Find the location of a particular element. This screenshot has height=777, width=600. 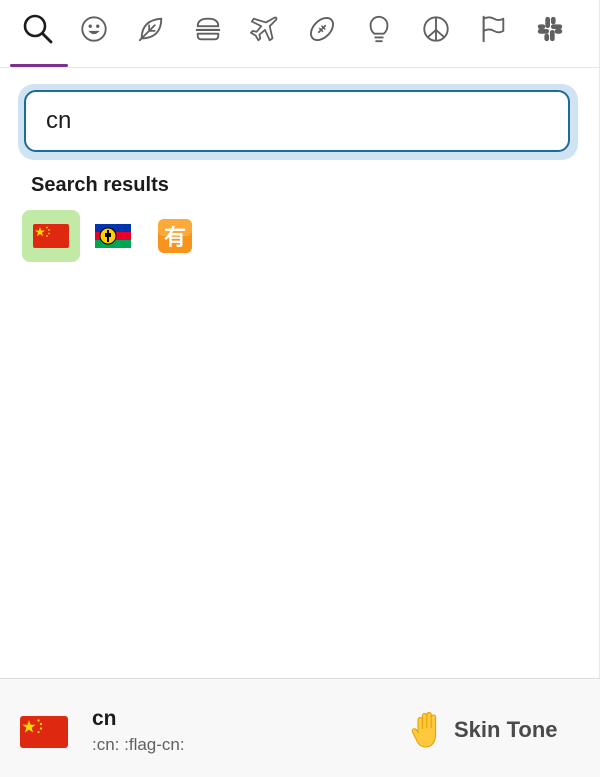

tab-custom is located at coordinates (550, 29).